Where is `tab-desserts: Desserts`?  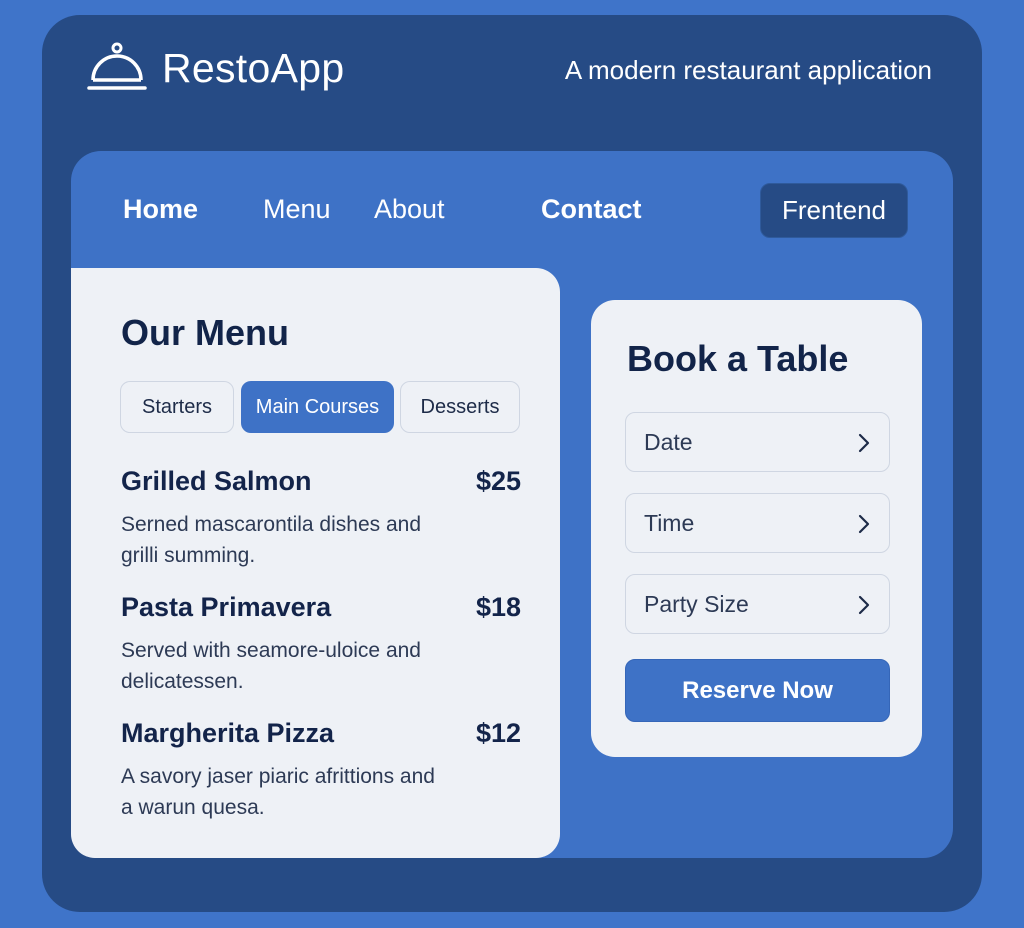 tab-desserts: Desserts is located at coordinates (460, 407).